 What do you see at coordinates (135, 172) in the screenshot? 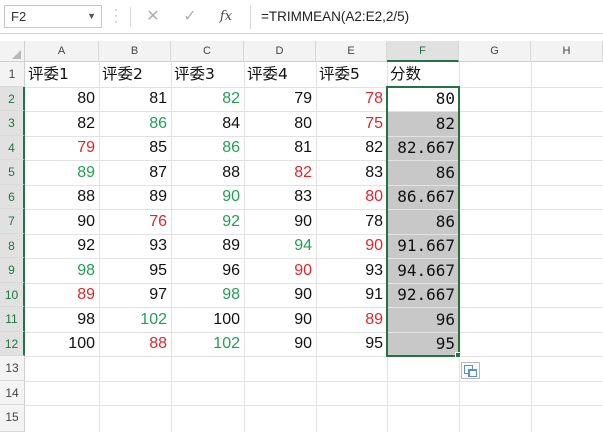
I see `cell-b5: 87` at bounding box center [135, 172].